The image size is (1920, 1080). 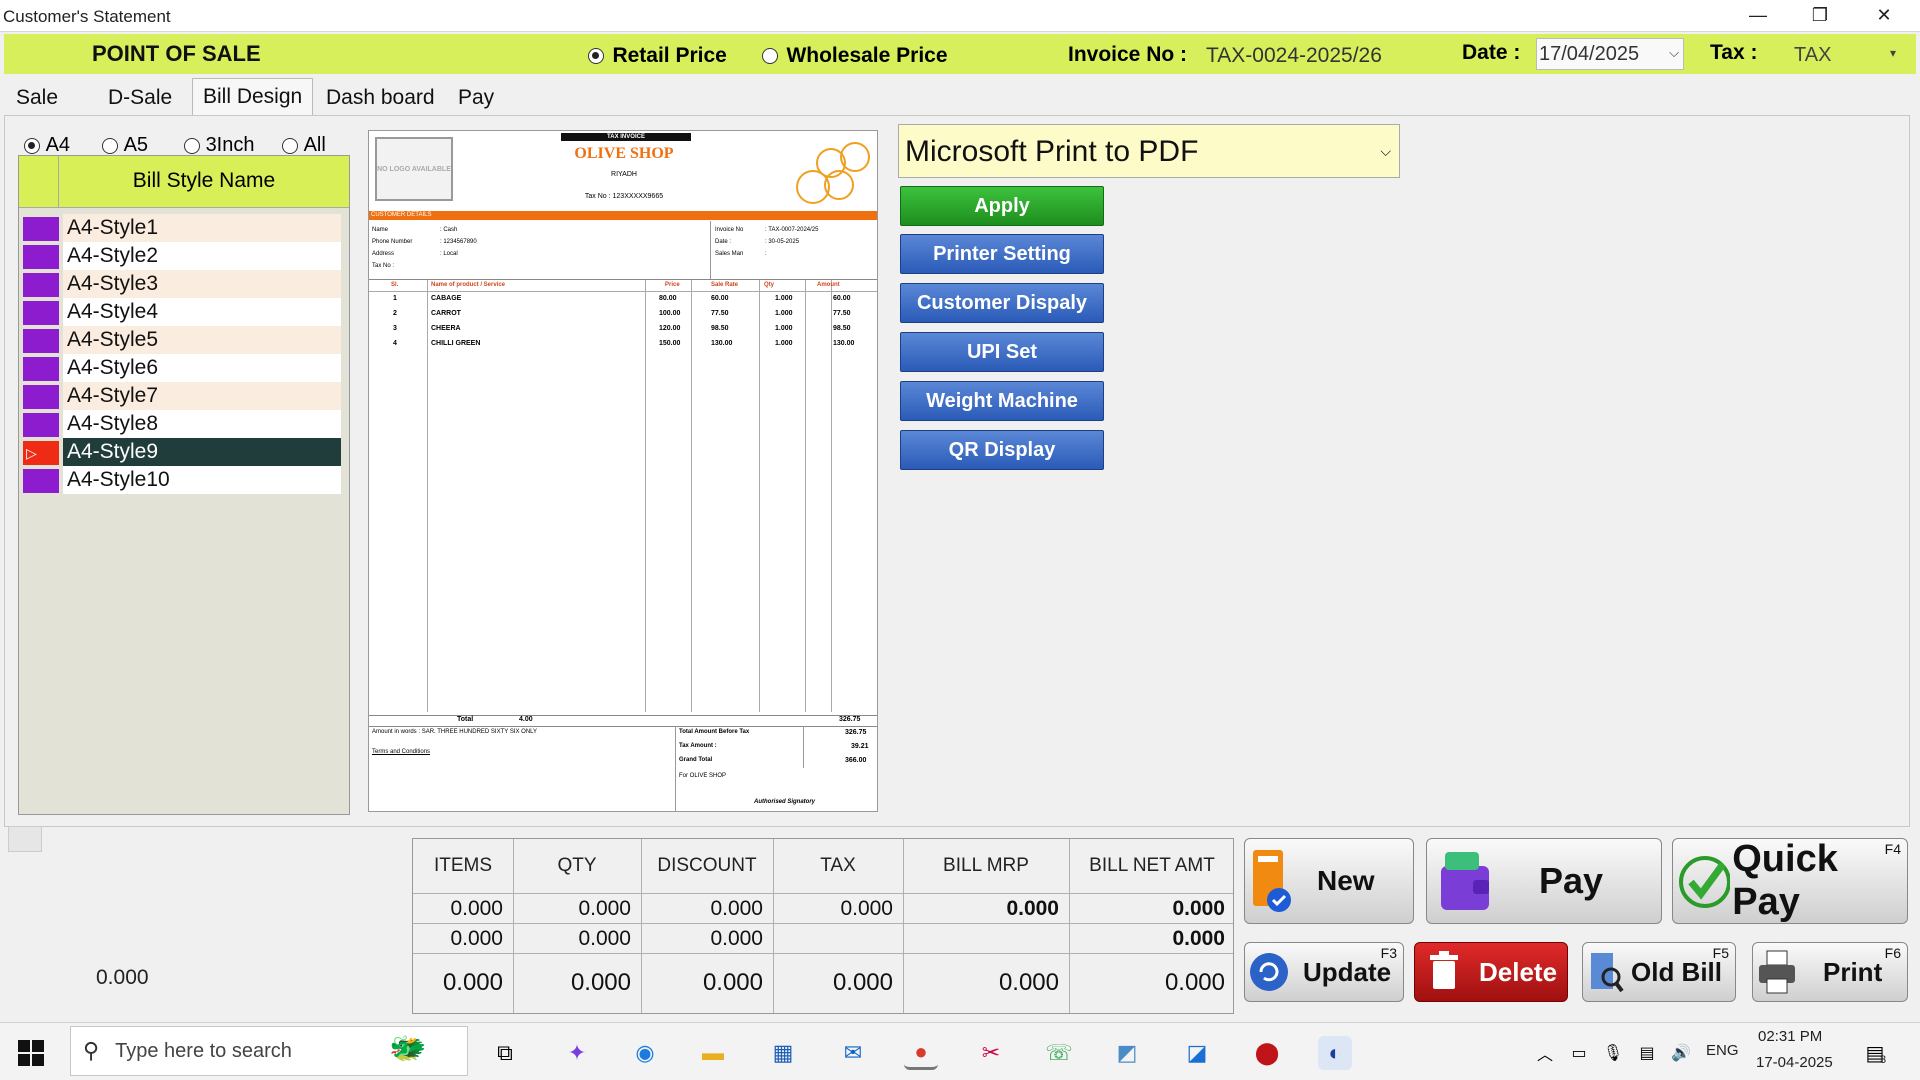 I want to click on bill-style-row: A4-Style7, so click(x=180, y=396).